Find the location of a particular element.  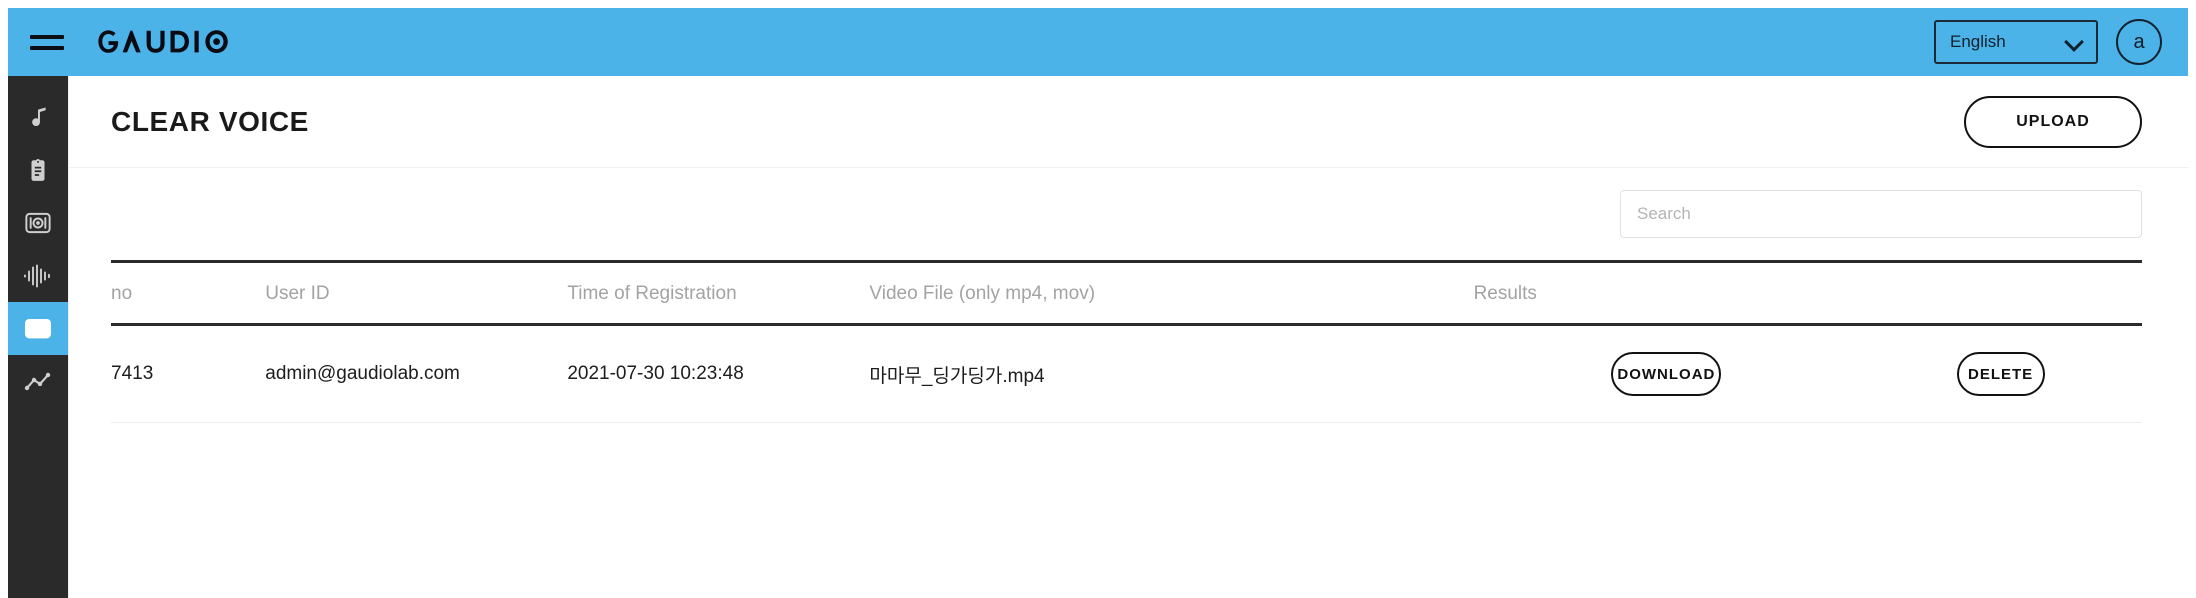

column-header-user-id: User ID is located at coordinates (297, 293).